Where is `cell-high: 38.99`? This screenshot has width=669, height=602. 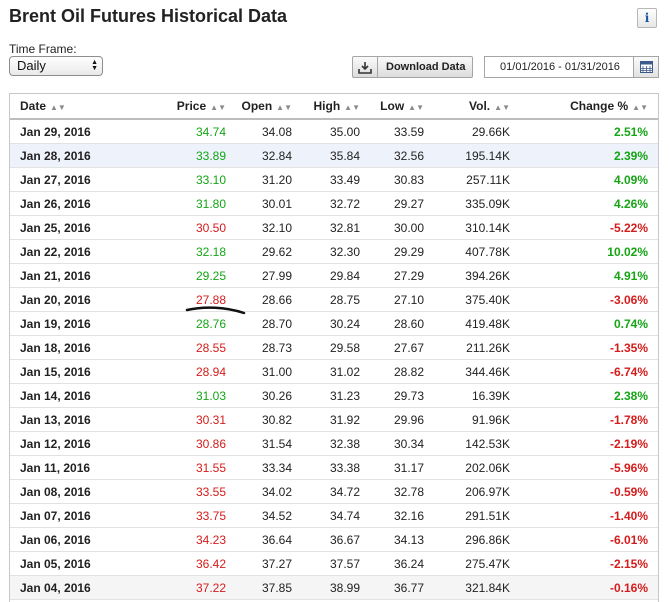
cell-high: 38.99 is located at coordinates (326, 587).